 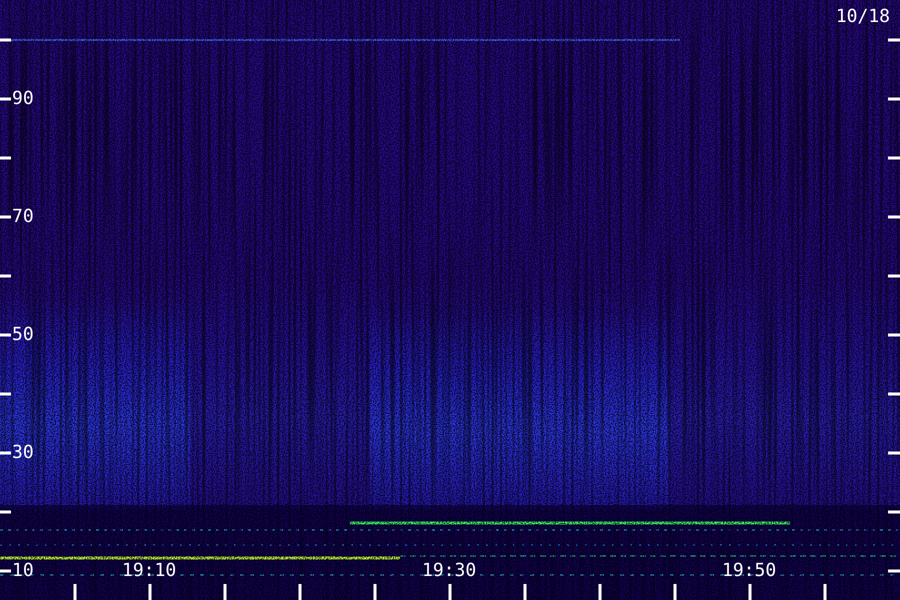 What do you see at coordinates (23, 217) in the screenshot?
I see `y-axis-label: 70` at bounding box center [23, 217].